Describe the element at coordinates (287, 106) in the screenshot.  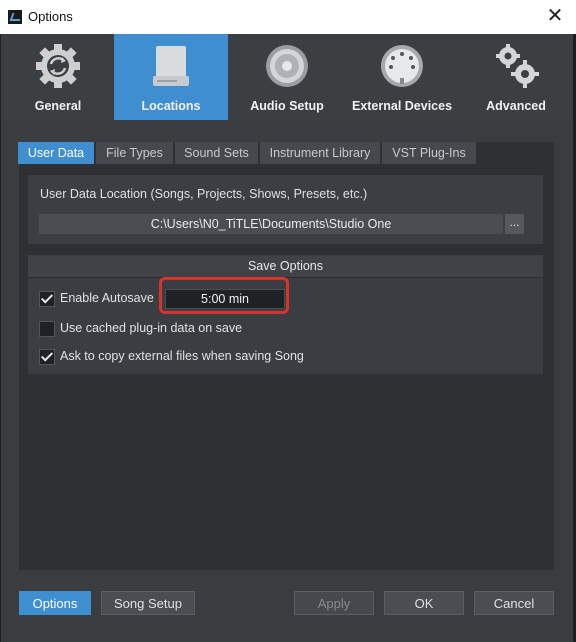
I see `toolbar-label-audio-setup: Audio Setup` at that location.